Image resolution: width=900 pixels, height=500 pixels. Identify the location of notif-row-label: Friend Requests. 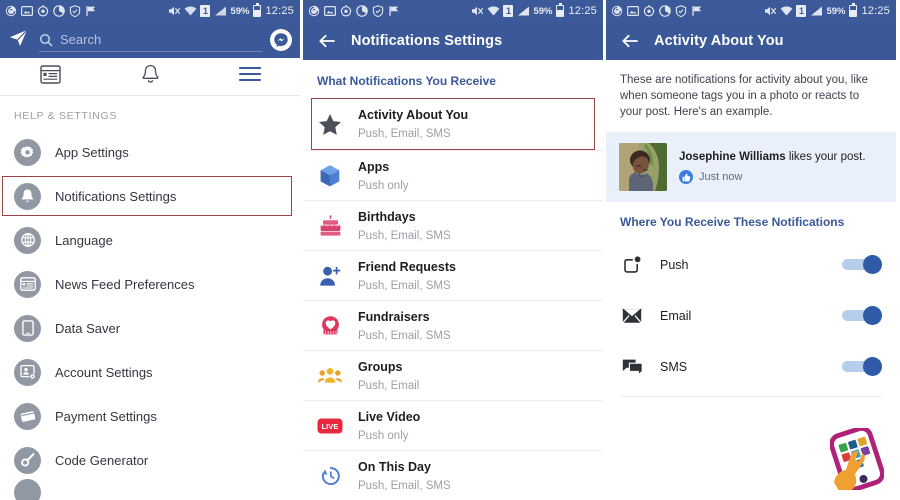
(407, 266).